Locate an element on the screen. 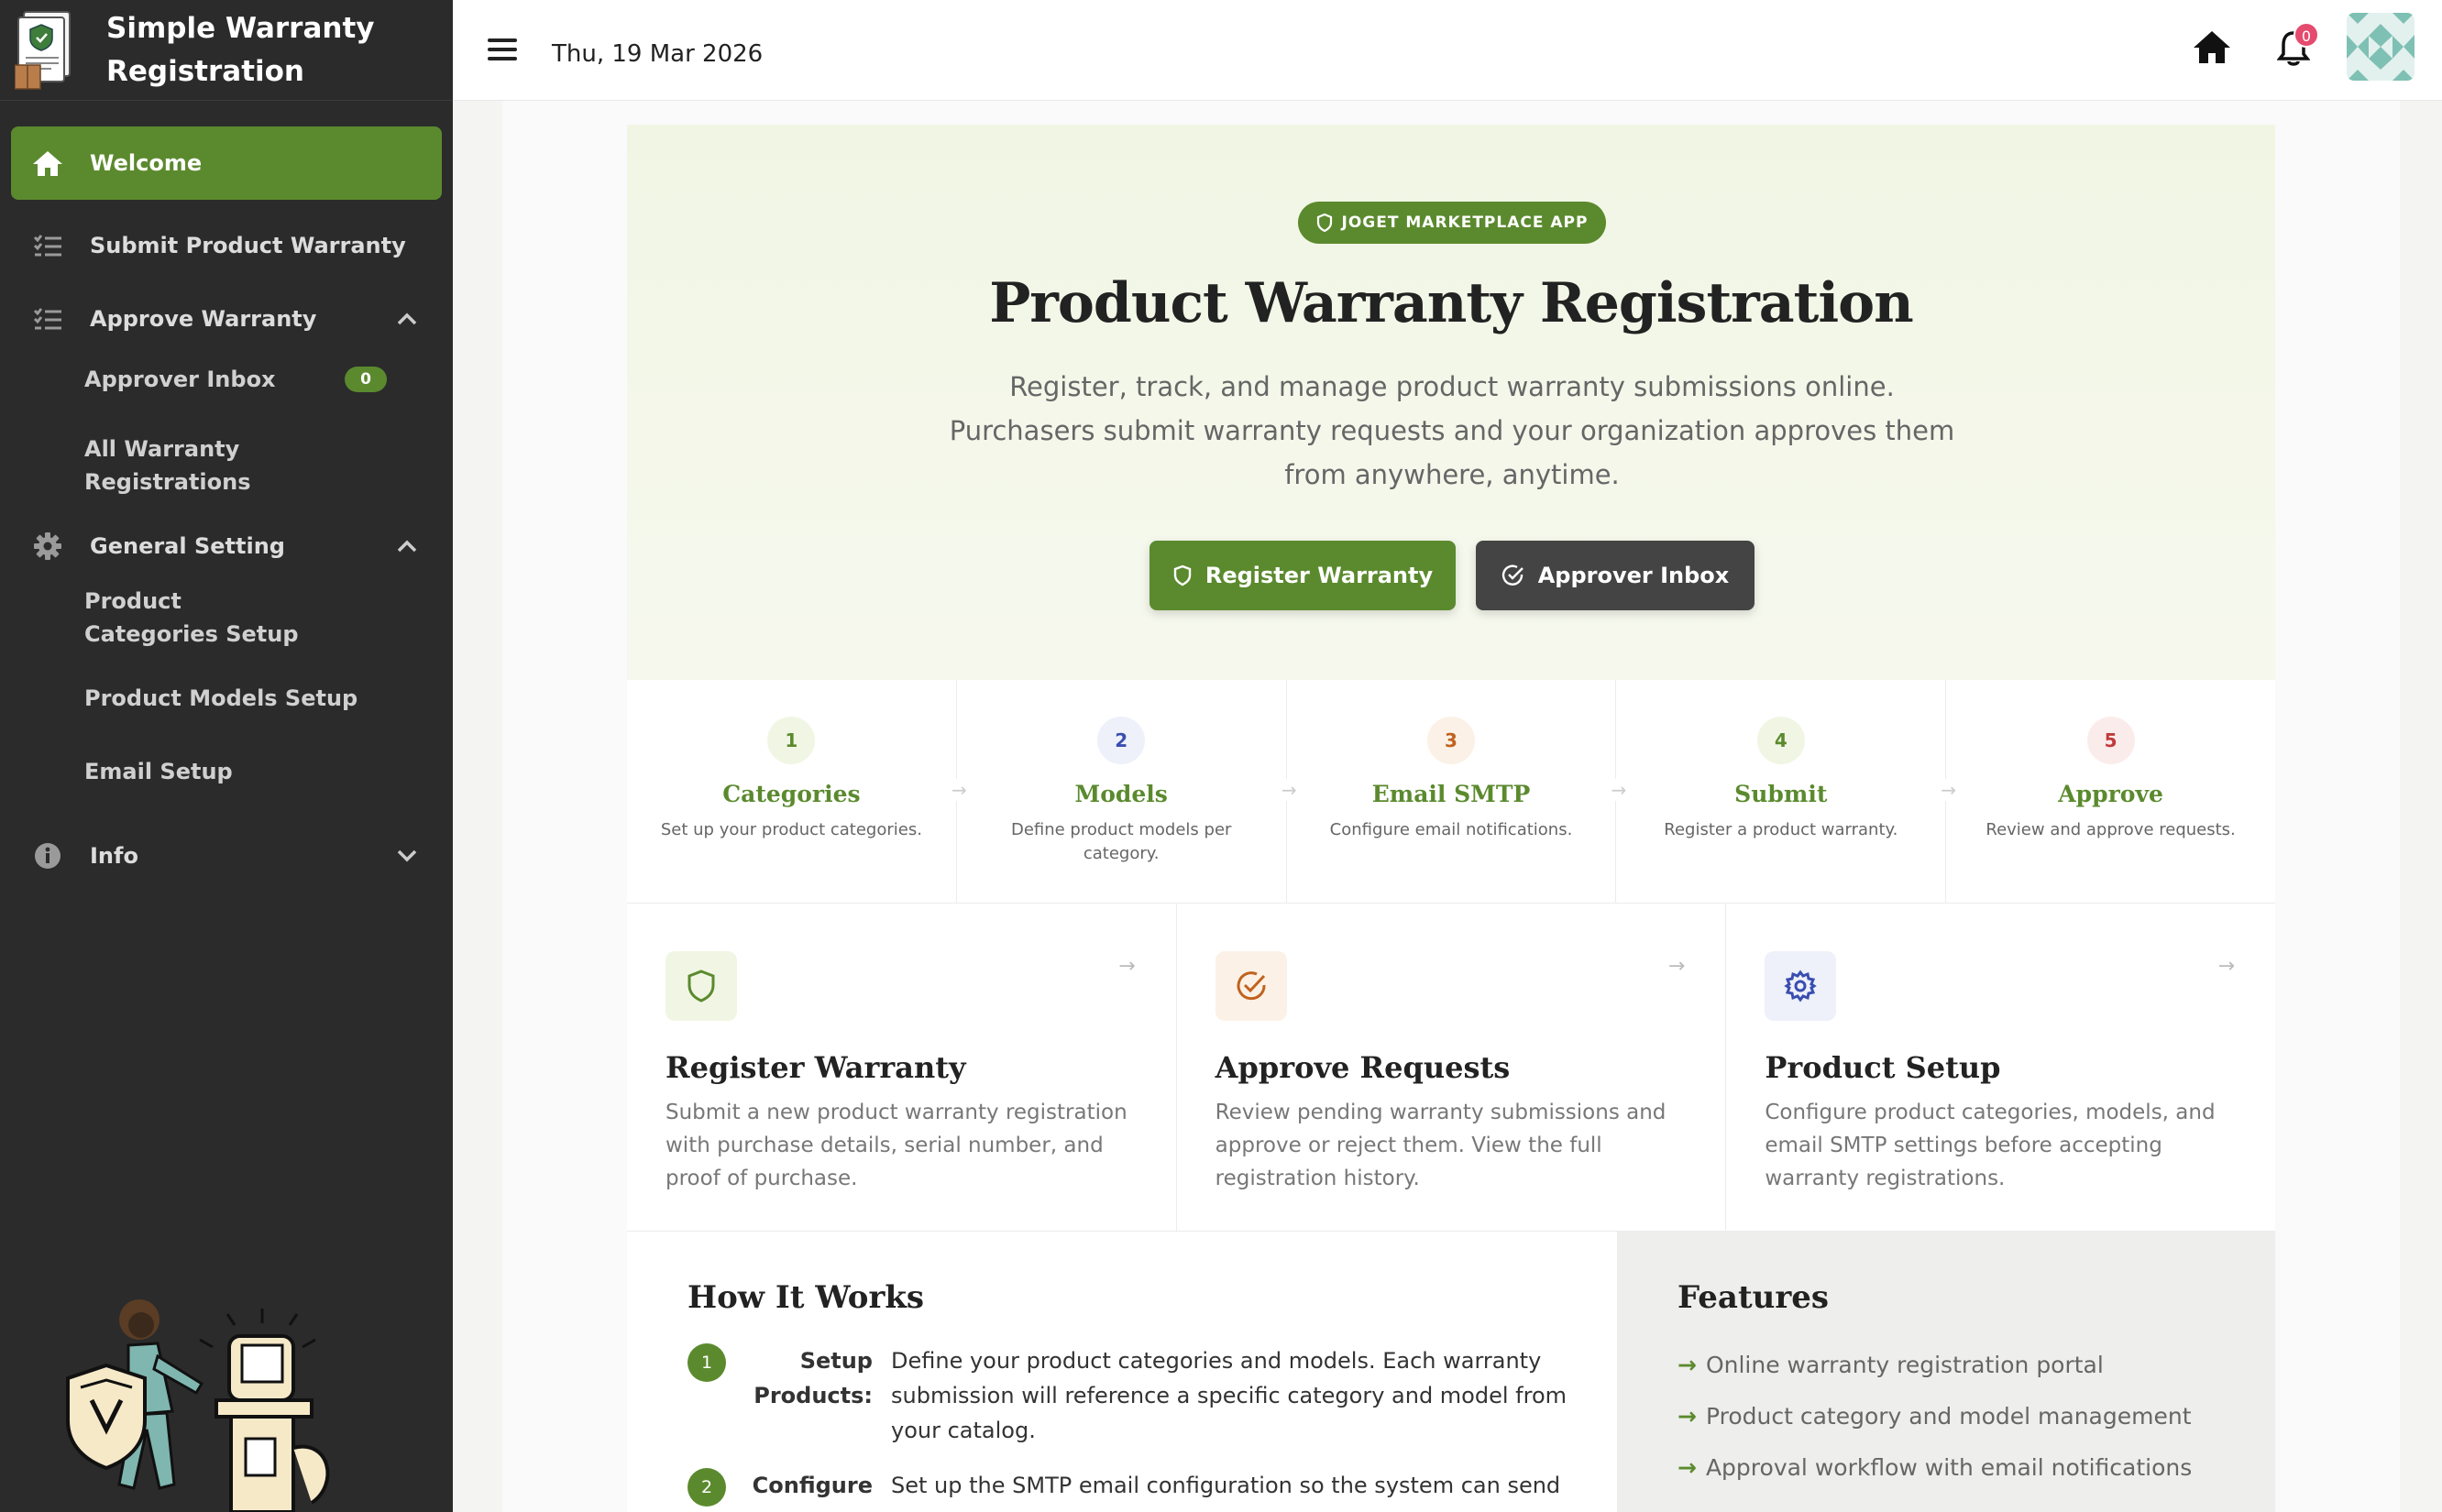 The image size is (2442, 1512). step-number: 4 is located at coordinates (1780, 740).